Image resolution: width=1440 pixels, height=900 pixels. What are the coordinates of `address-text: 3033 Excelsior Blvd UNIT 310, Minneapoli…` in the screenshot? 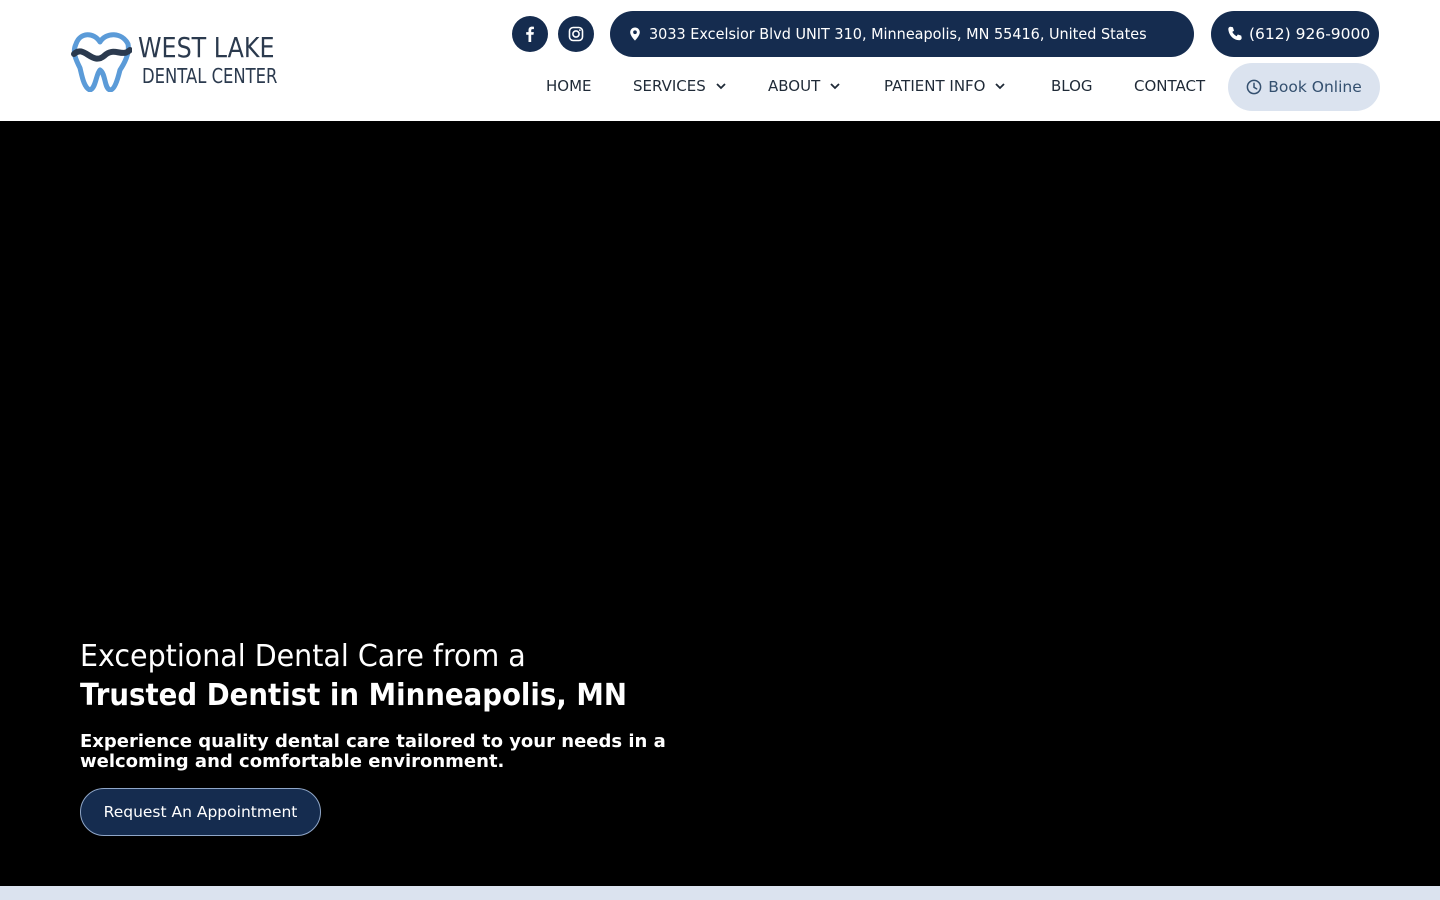 It's located at (898, 34).